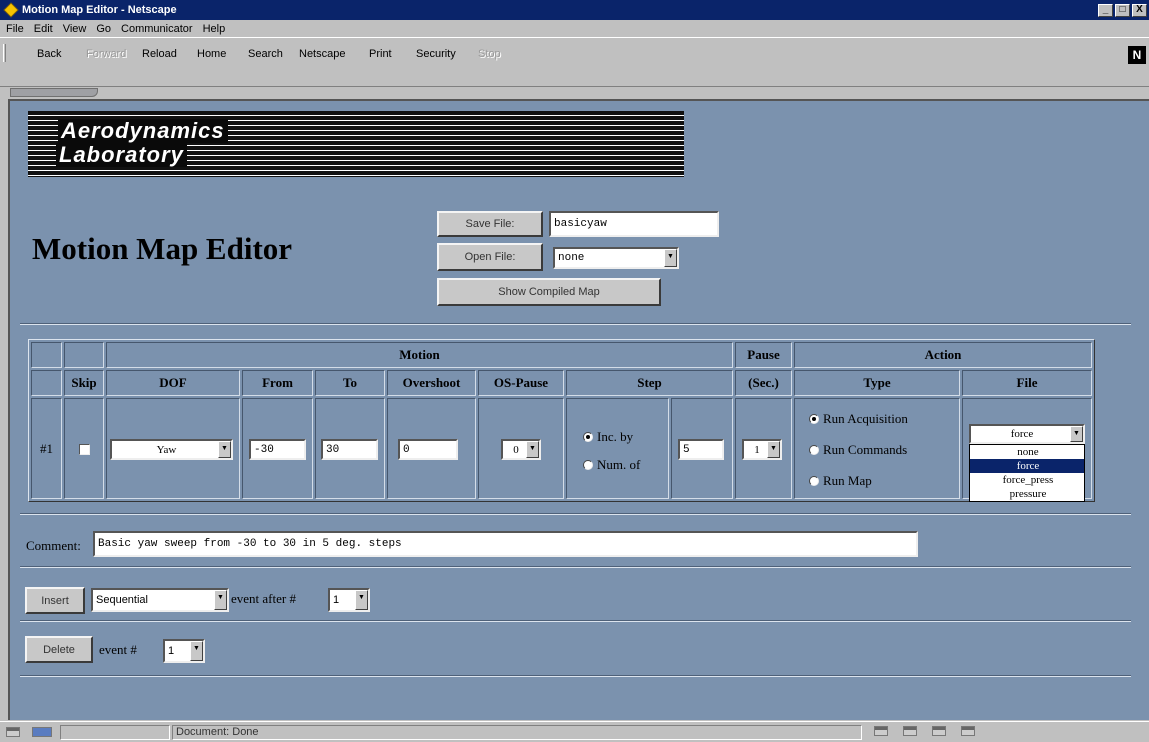 The image size is (1149, 742). I want to click on pause-select: 1 ▼, so click(762, 449).